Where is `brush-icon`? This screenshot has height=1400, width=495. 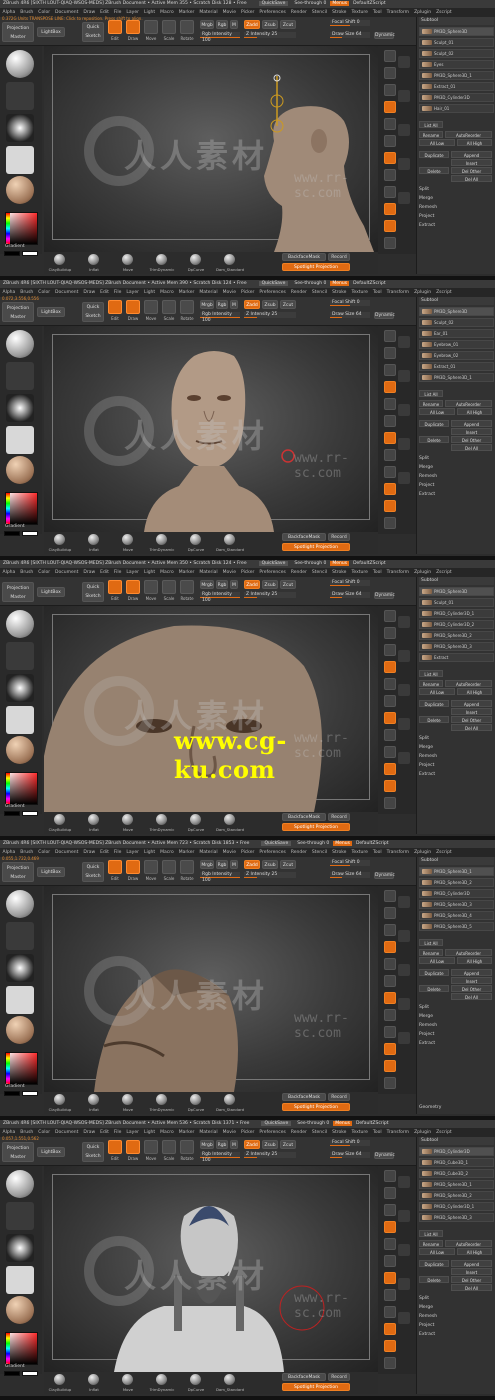
brush-icon is located at coordinates (20, 1184).